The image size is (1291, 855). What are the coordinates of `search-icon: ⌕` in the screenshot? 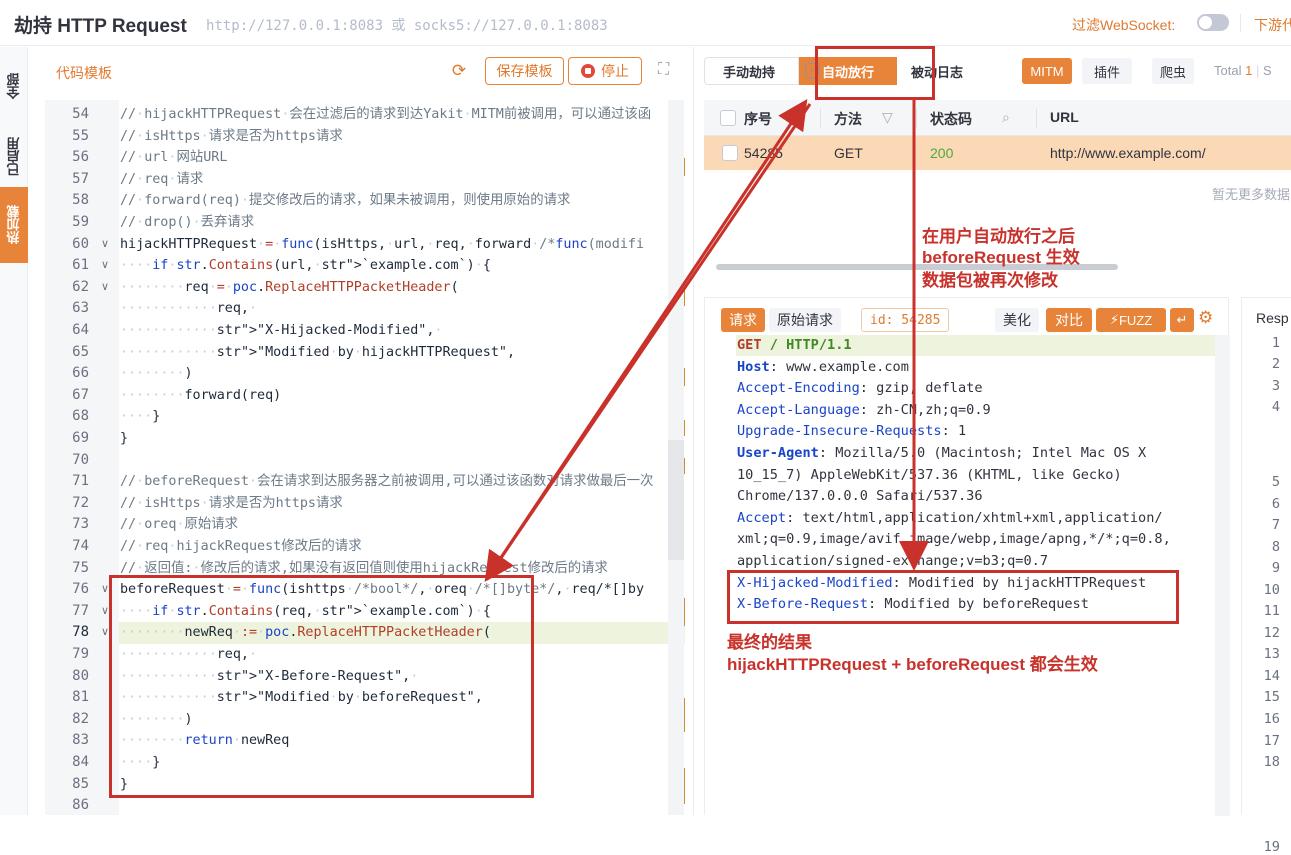 It's located at (1006, 117).